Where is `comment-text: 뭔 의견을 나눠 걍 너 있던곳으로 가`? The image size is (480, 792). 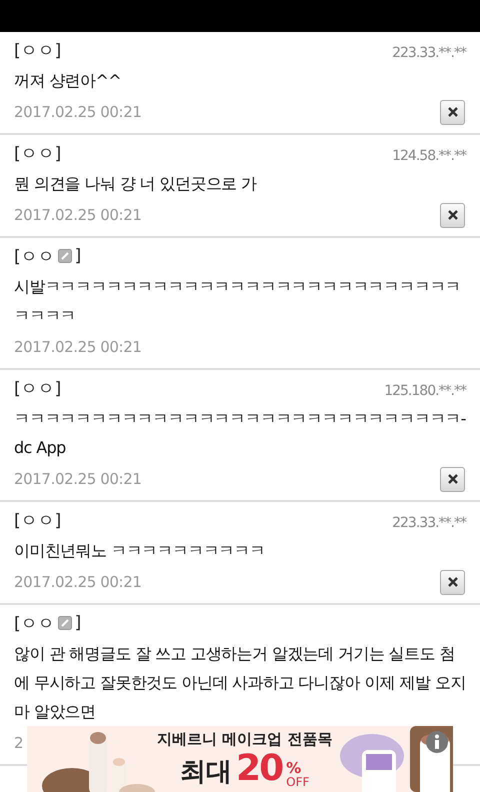 comment-text: 뭔 의견을 나눠 걍 너 있던곳으로 가 is located at coordinates (136, 184).